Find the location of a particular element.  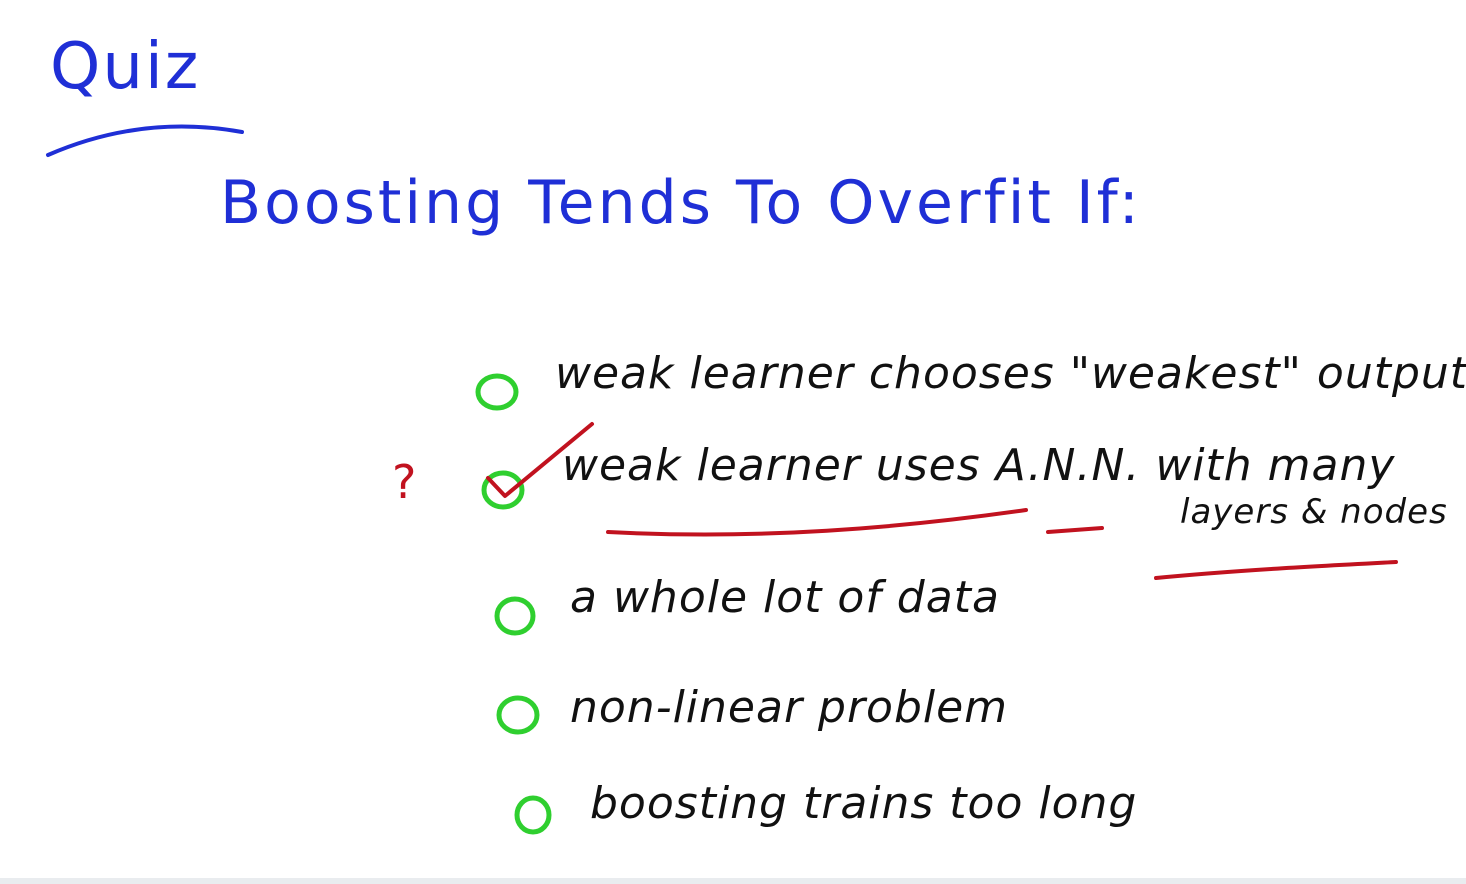

title-underline is located at coordinates (145, 140).